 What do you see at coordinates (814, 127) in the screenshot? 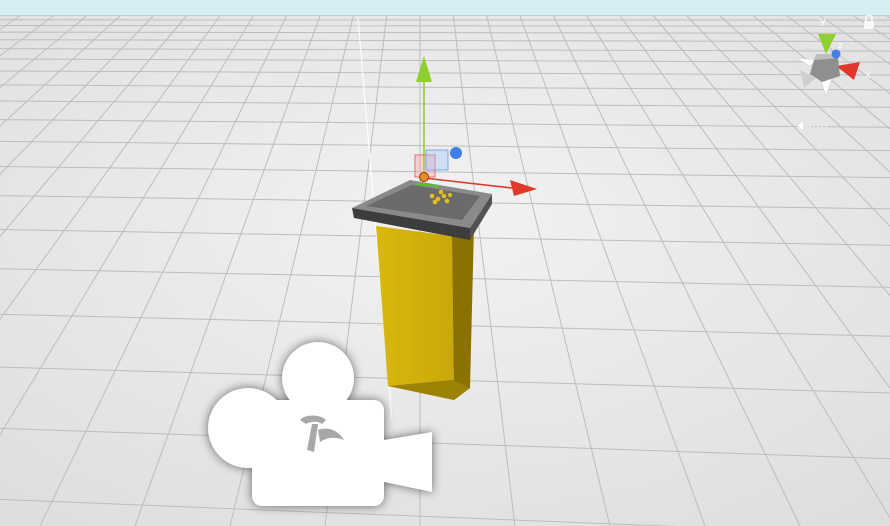
I see `projection-label: Persp` at bounding box center [814, 127].